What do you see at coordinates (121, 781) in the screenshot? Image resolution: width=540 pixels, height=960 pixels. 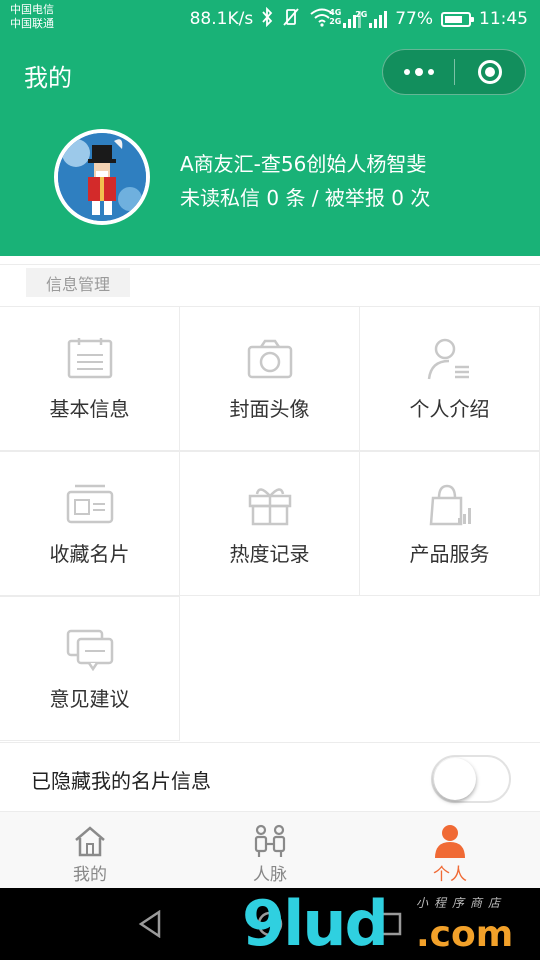 I see `hide-card-label: 已隐藏我的名片信息` at bounding box center [121, 781].